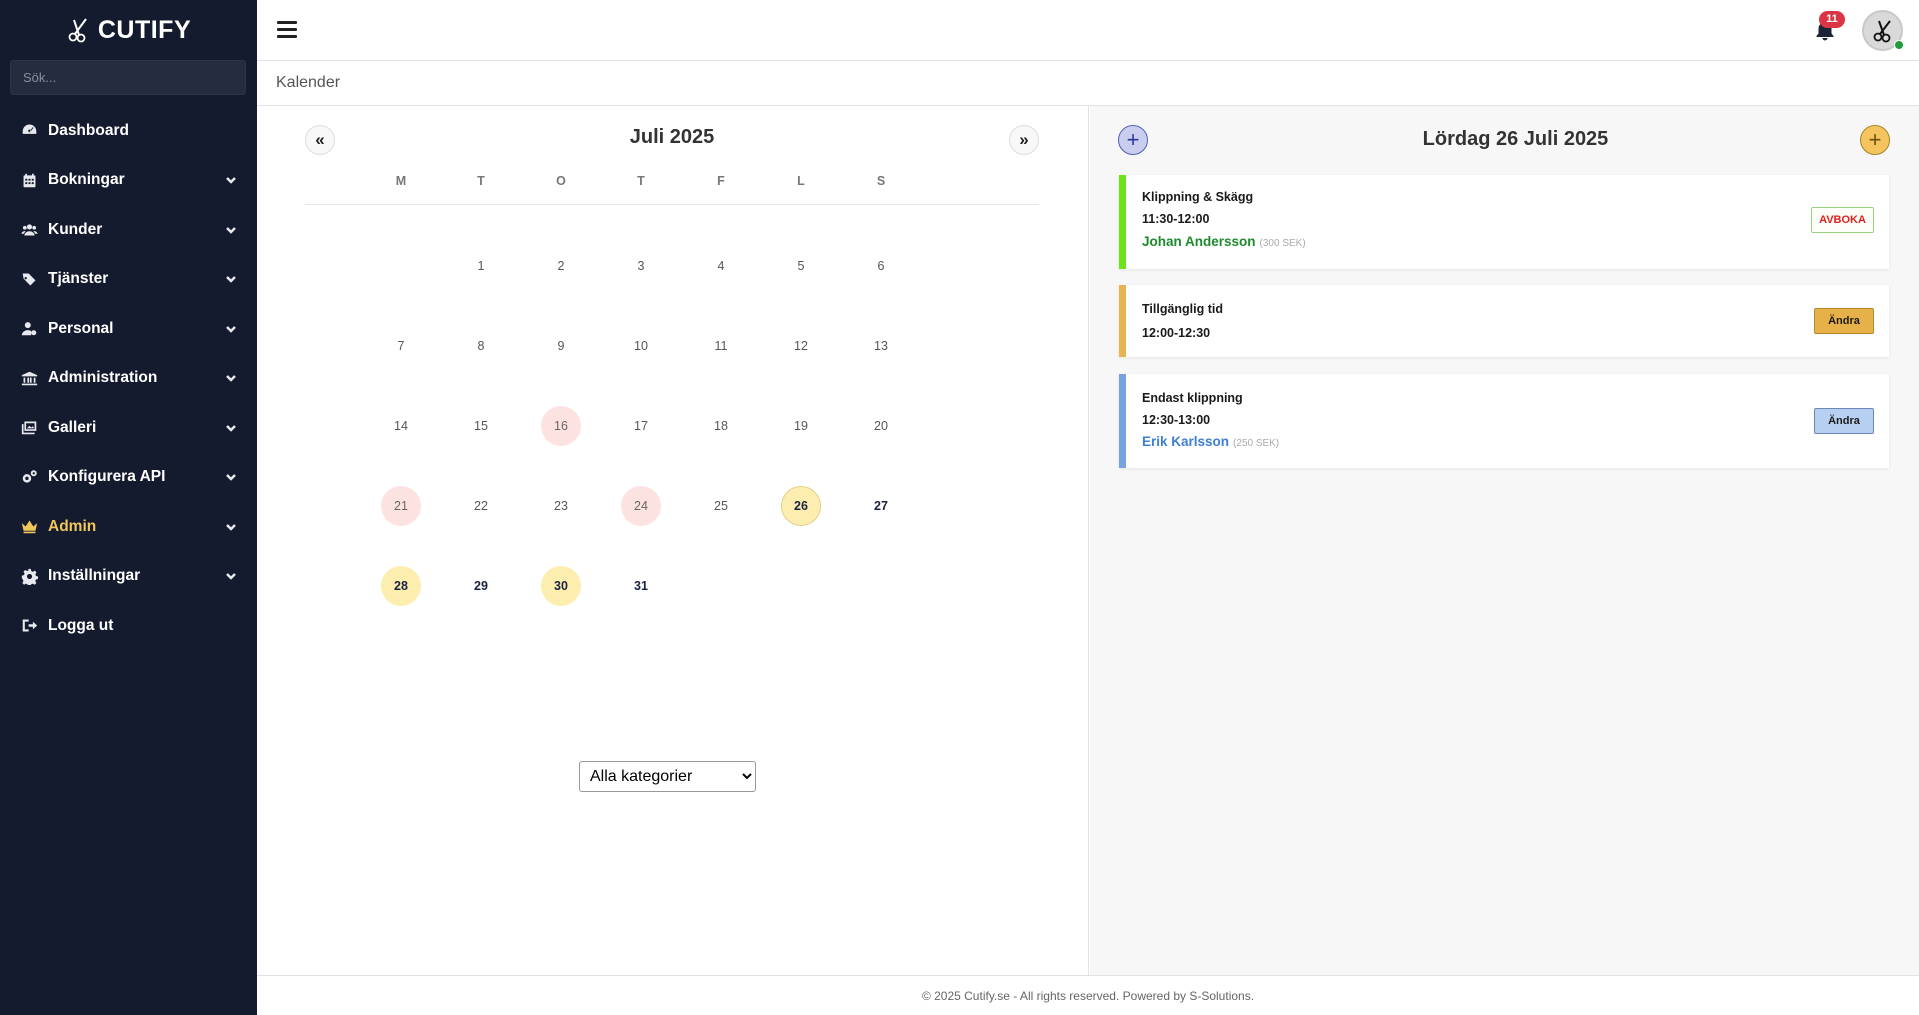  What do you see at coordinates (128, 329) in the screenshot?
I see `sidebar-item-personal: Personal` at bounding box center [128, 329].